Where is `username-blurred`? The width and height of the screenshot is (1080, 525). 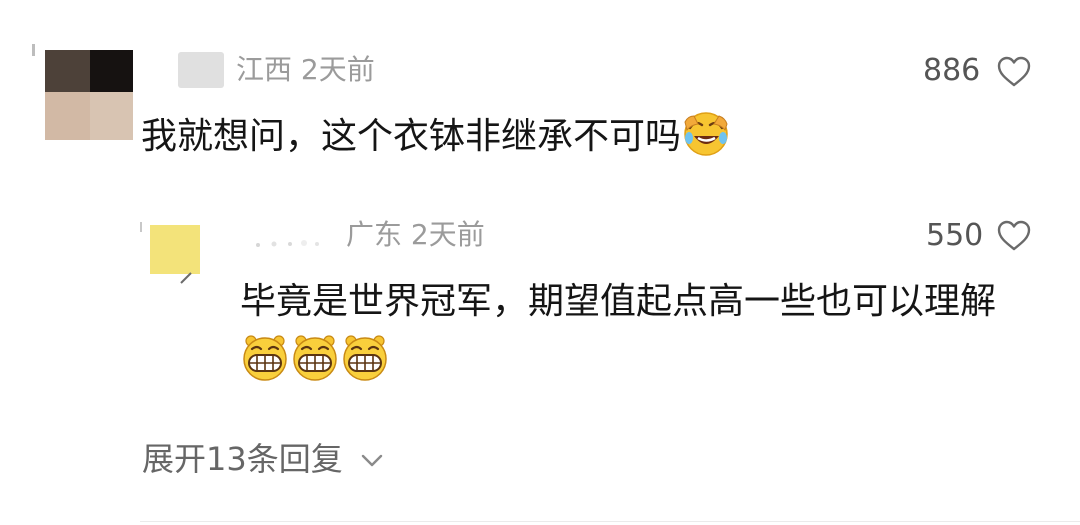
username-blurred is located at coordinates (201, 70).